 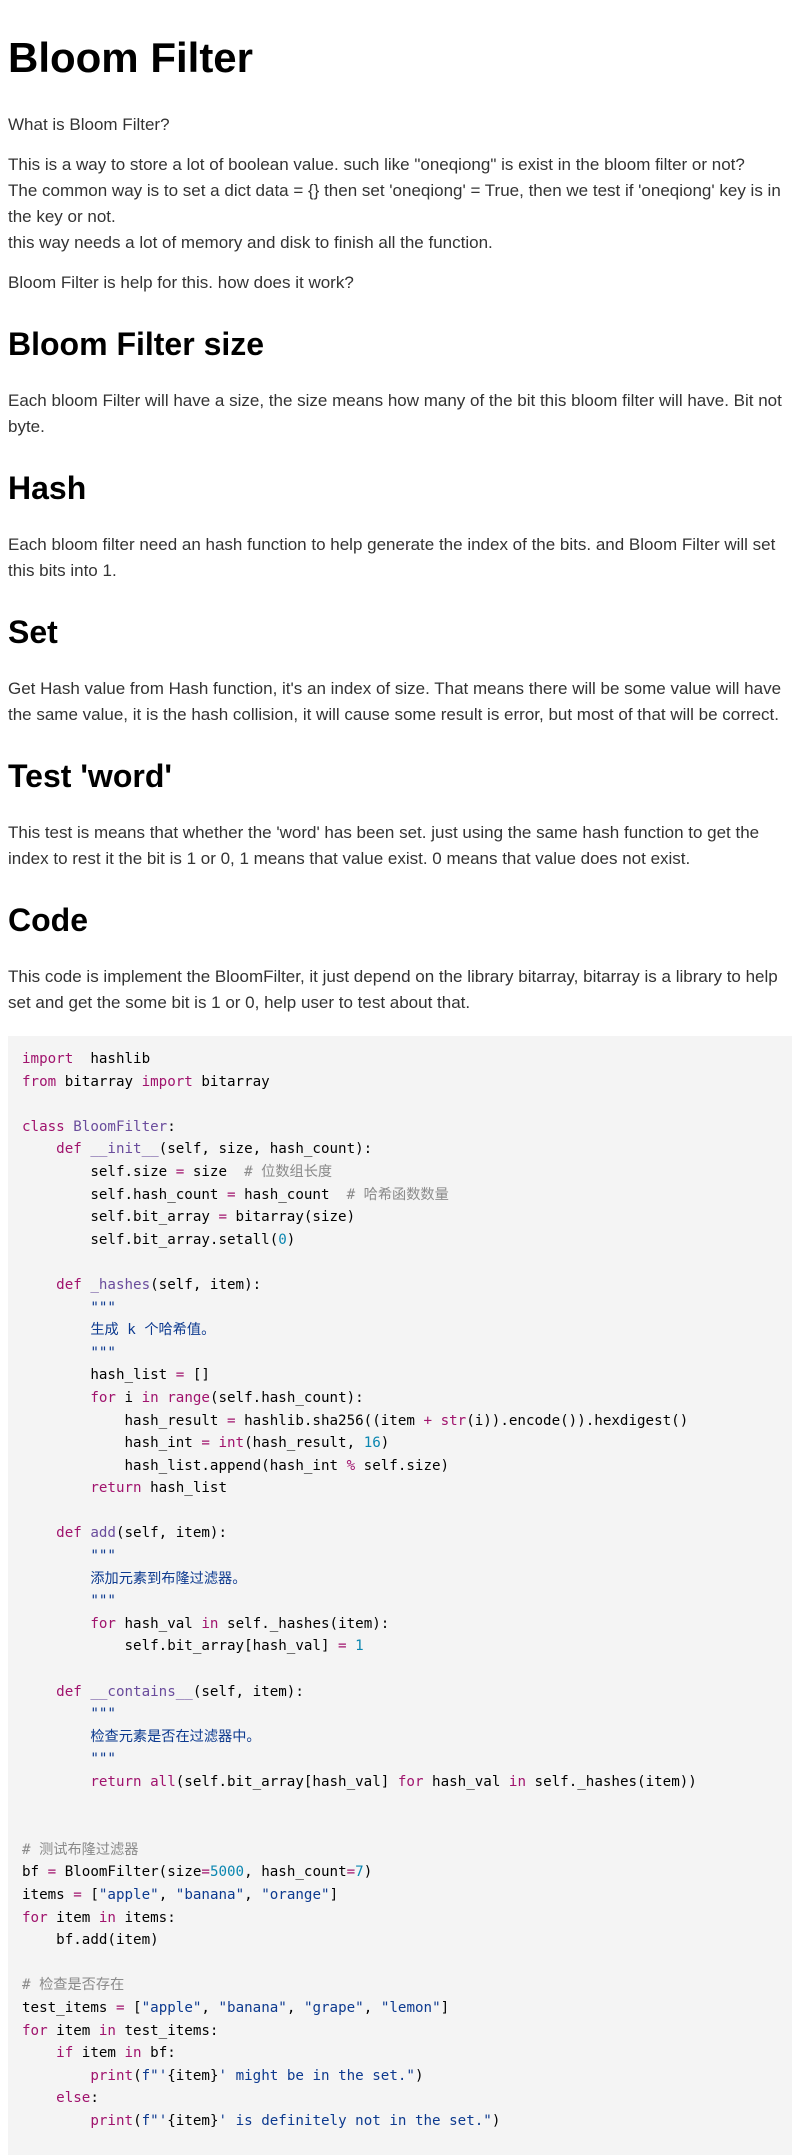 What do you see at coordinates (400, 1940) in the screenshot?
I see `code-line: bf.add(item)` at bounding box center [400, 1940].